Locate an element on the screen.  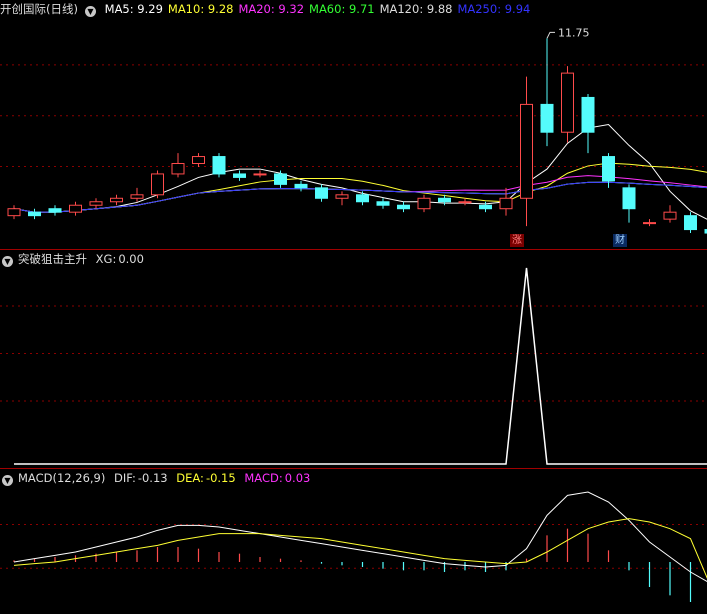
limit-up-badge: 涨 is located at coordinates (517, 240).